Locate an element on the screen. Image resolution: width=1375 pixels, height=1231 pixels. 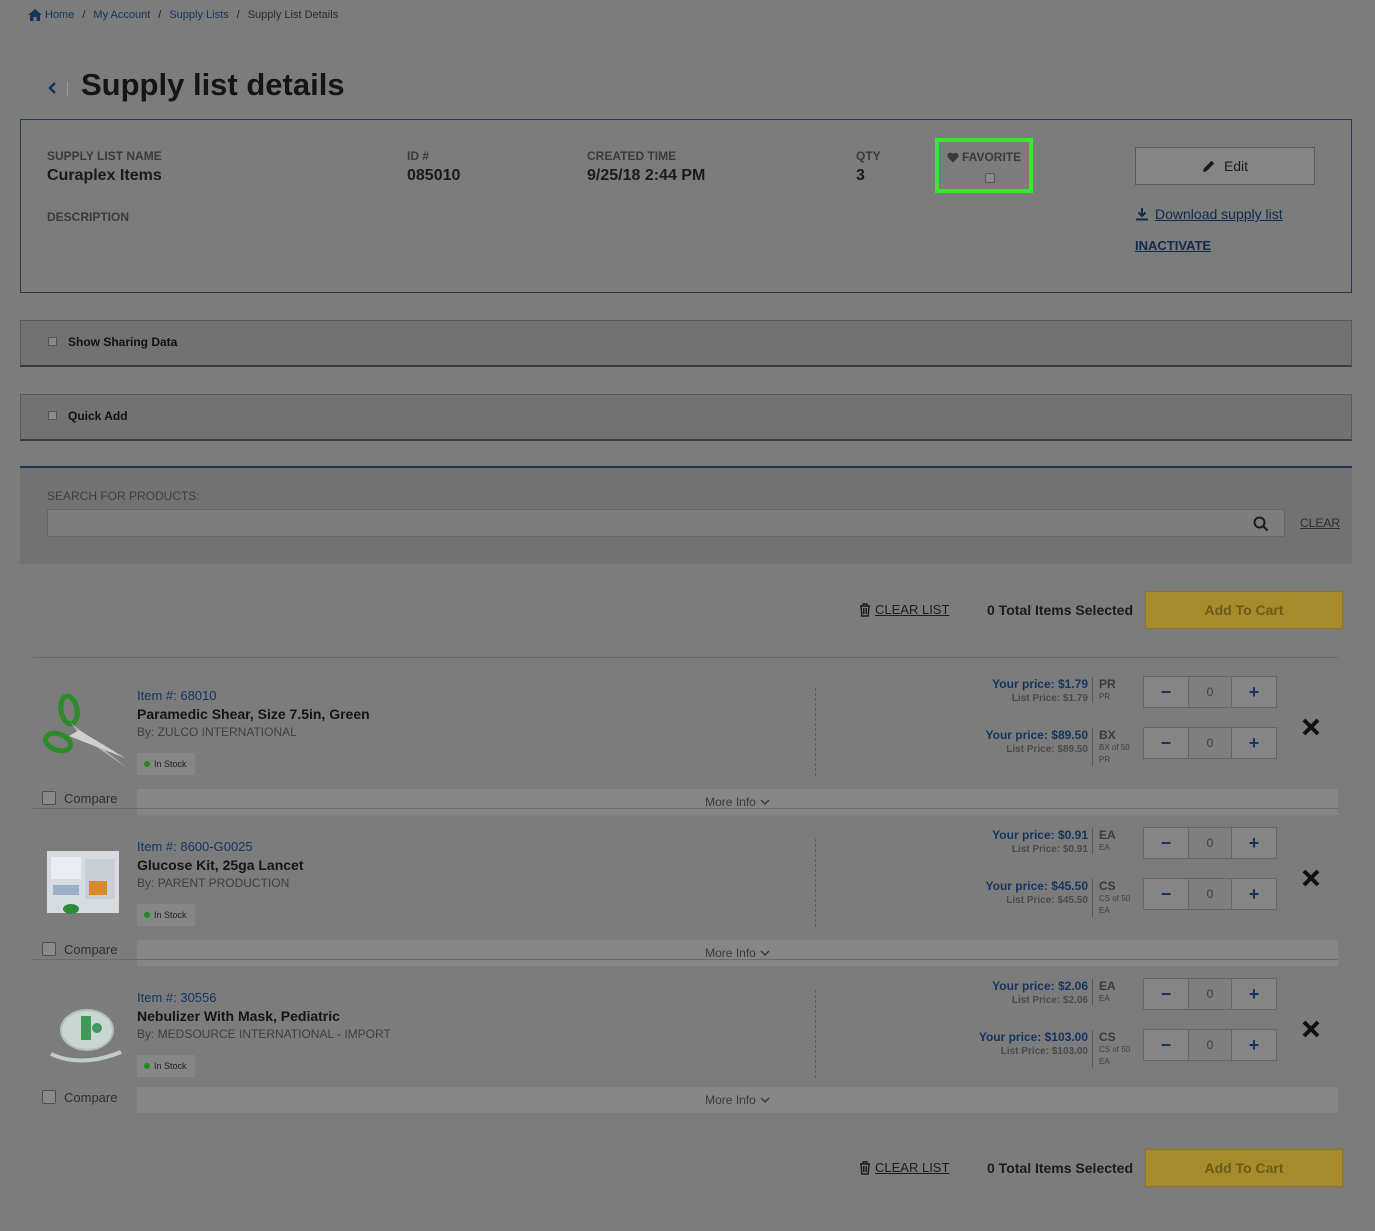
unit-base: PR is located at coordinates (1105, 759).